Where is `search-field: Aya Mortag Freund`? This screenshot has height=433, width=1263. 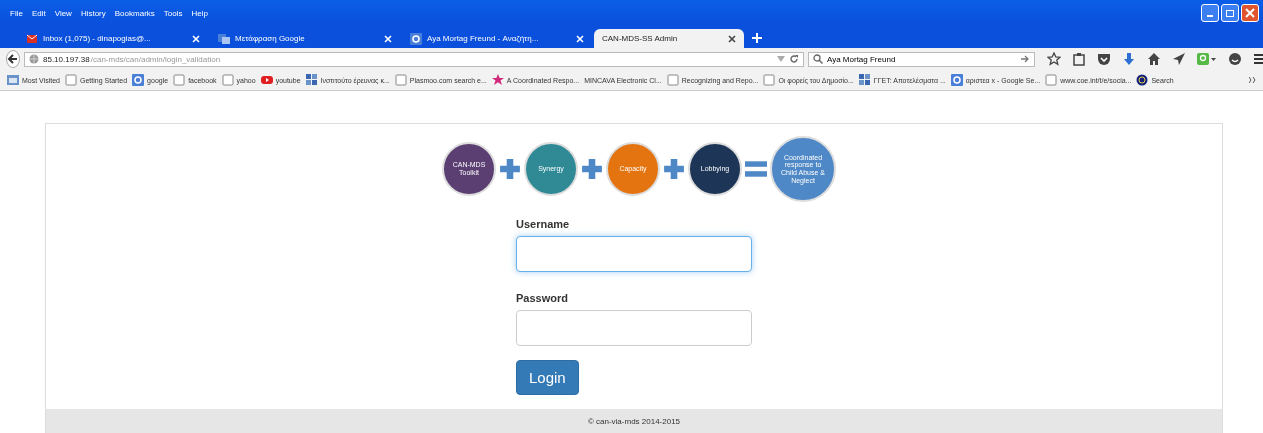 search-field: Aya Mortag Freund is located at coordinates (921, 59).